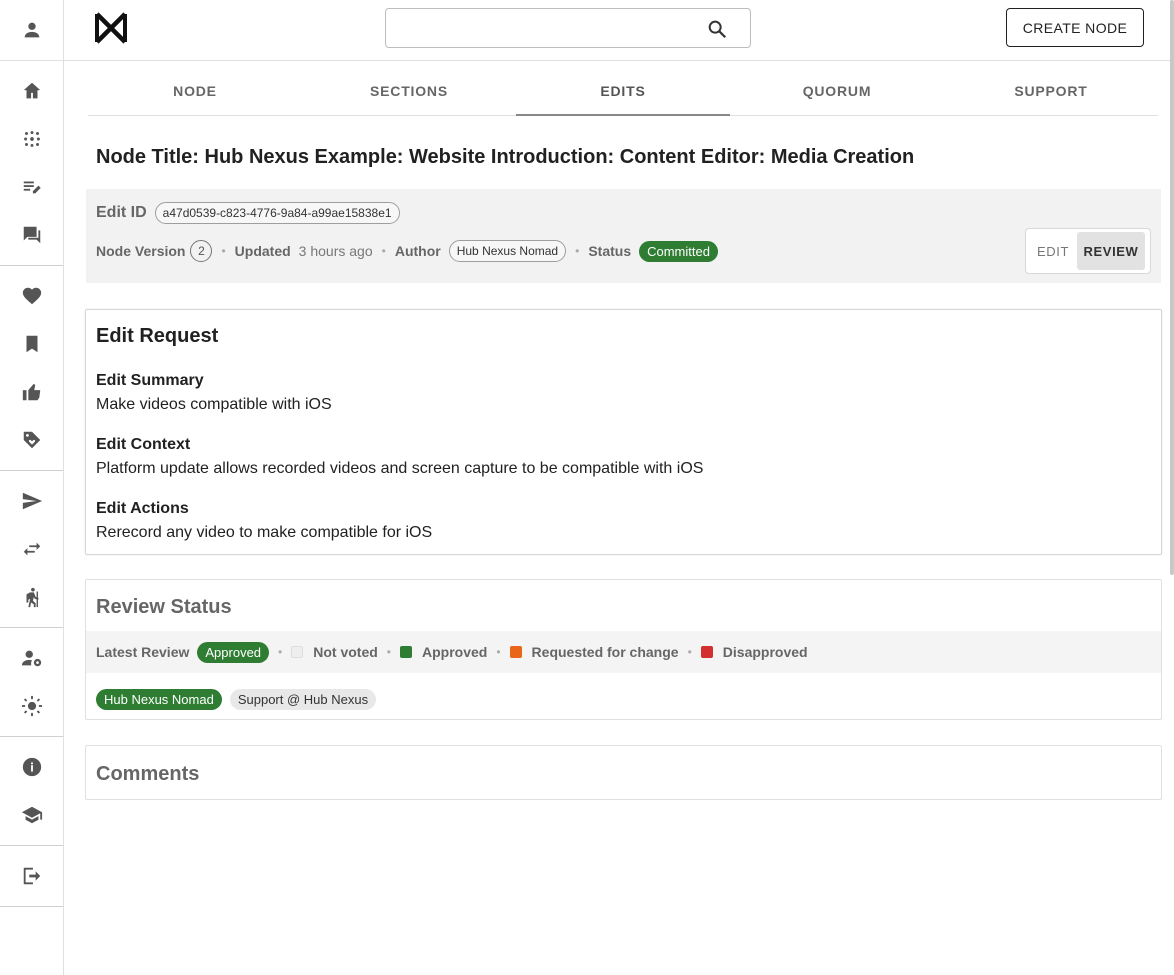 This screenshot has width=1174, height=975. I want to click on status-badge: Committed, so click(678, 251).